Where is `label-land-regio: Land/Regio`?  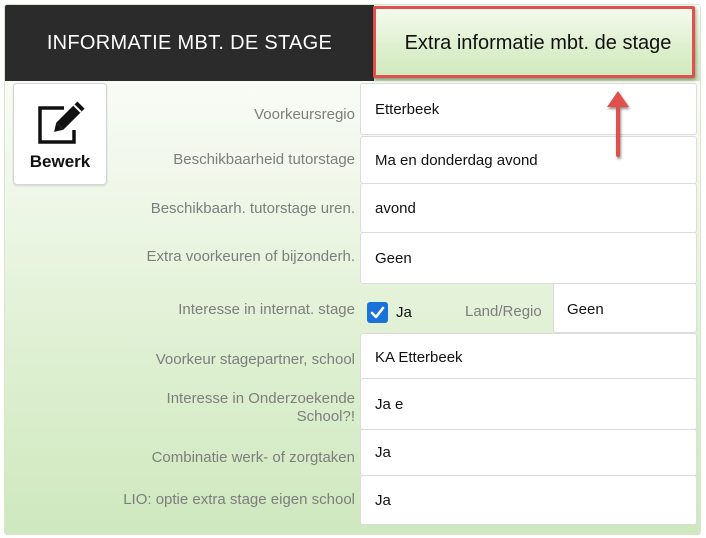
label-land-regio: Land/Regio is located at coordinates (503, 311).